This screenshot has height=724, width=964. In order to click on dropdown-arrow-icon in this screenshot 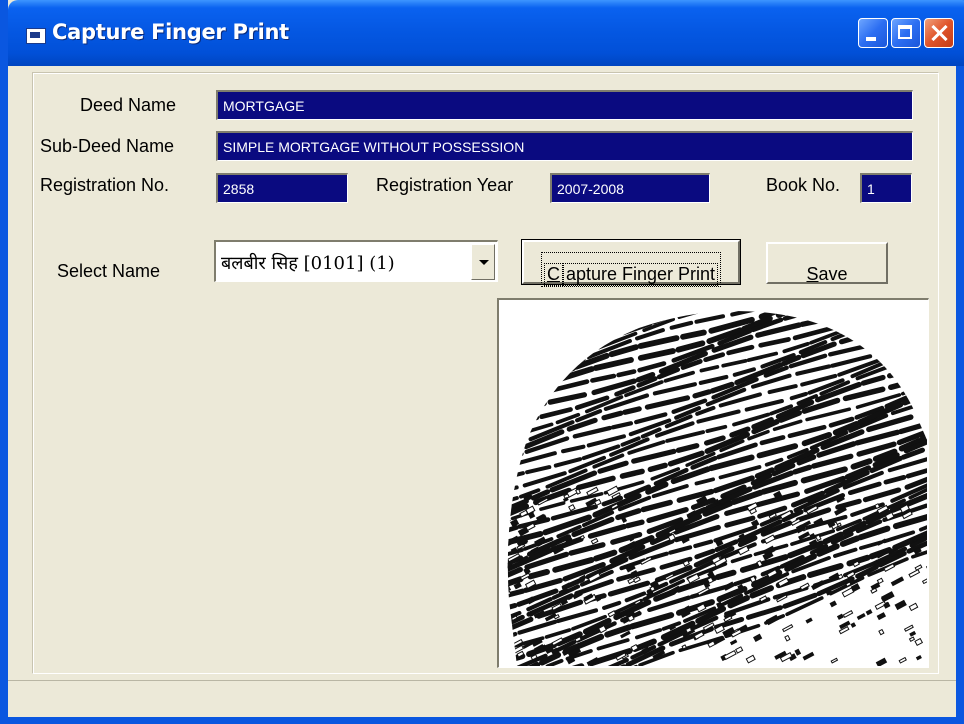, I will do `click(483, 262)`.